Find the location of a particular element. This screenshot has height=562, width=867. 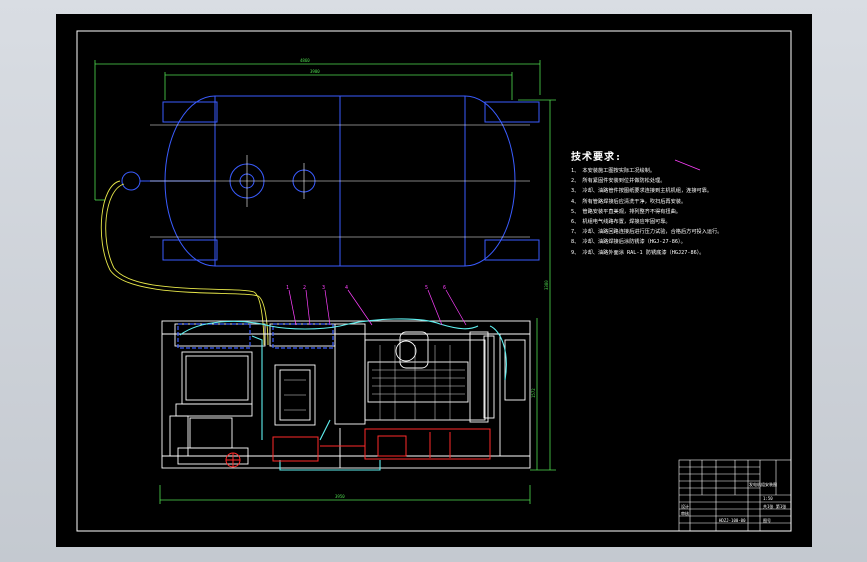

title-block-scale: 1:50 is located at coordinates (768, 498).